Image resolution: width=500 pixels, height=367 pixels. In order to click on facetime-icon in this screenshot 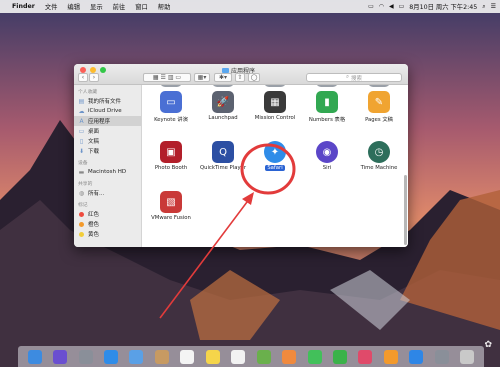, I will do `click(339, 356)`.